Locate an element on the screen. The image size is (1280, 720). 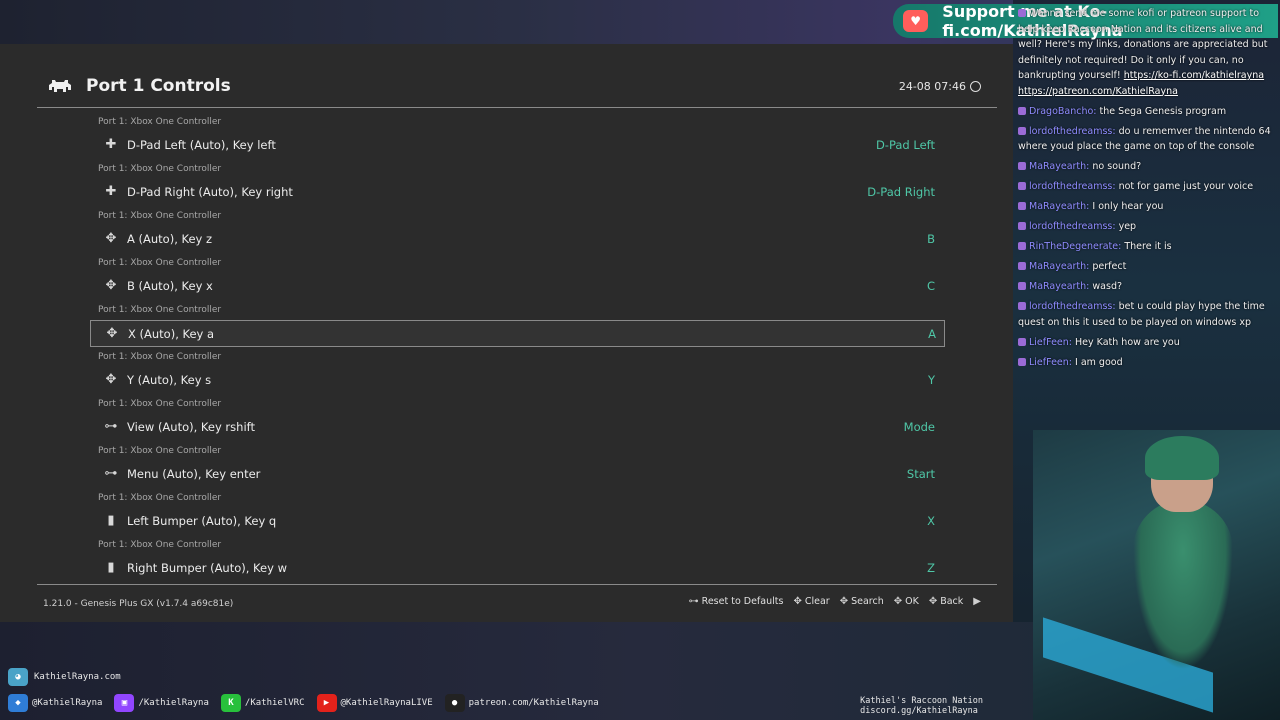
social-handle: /KathielRayna is located at coordinates (173, 703).